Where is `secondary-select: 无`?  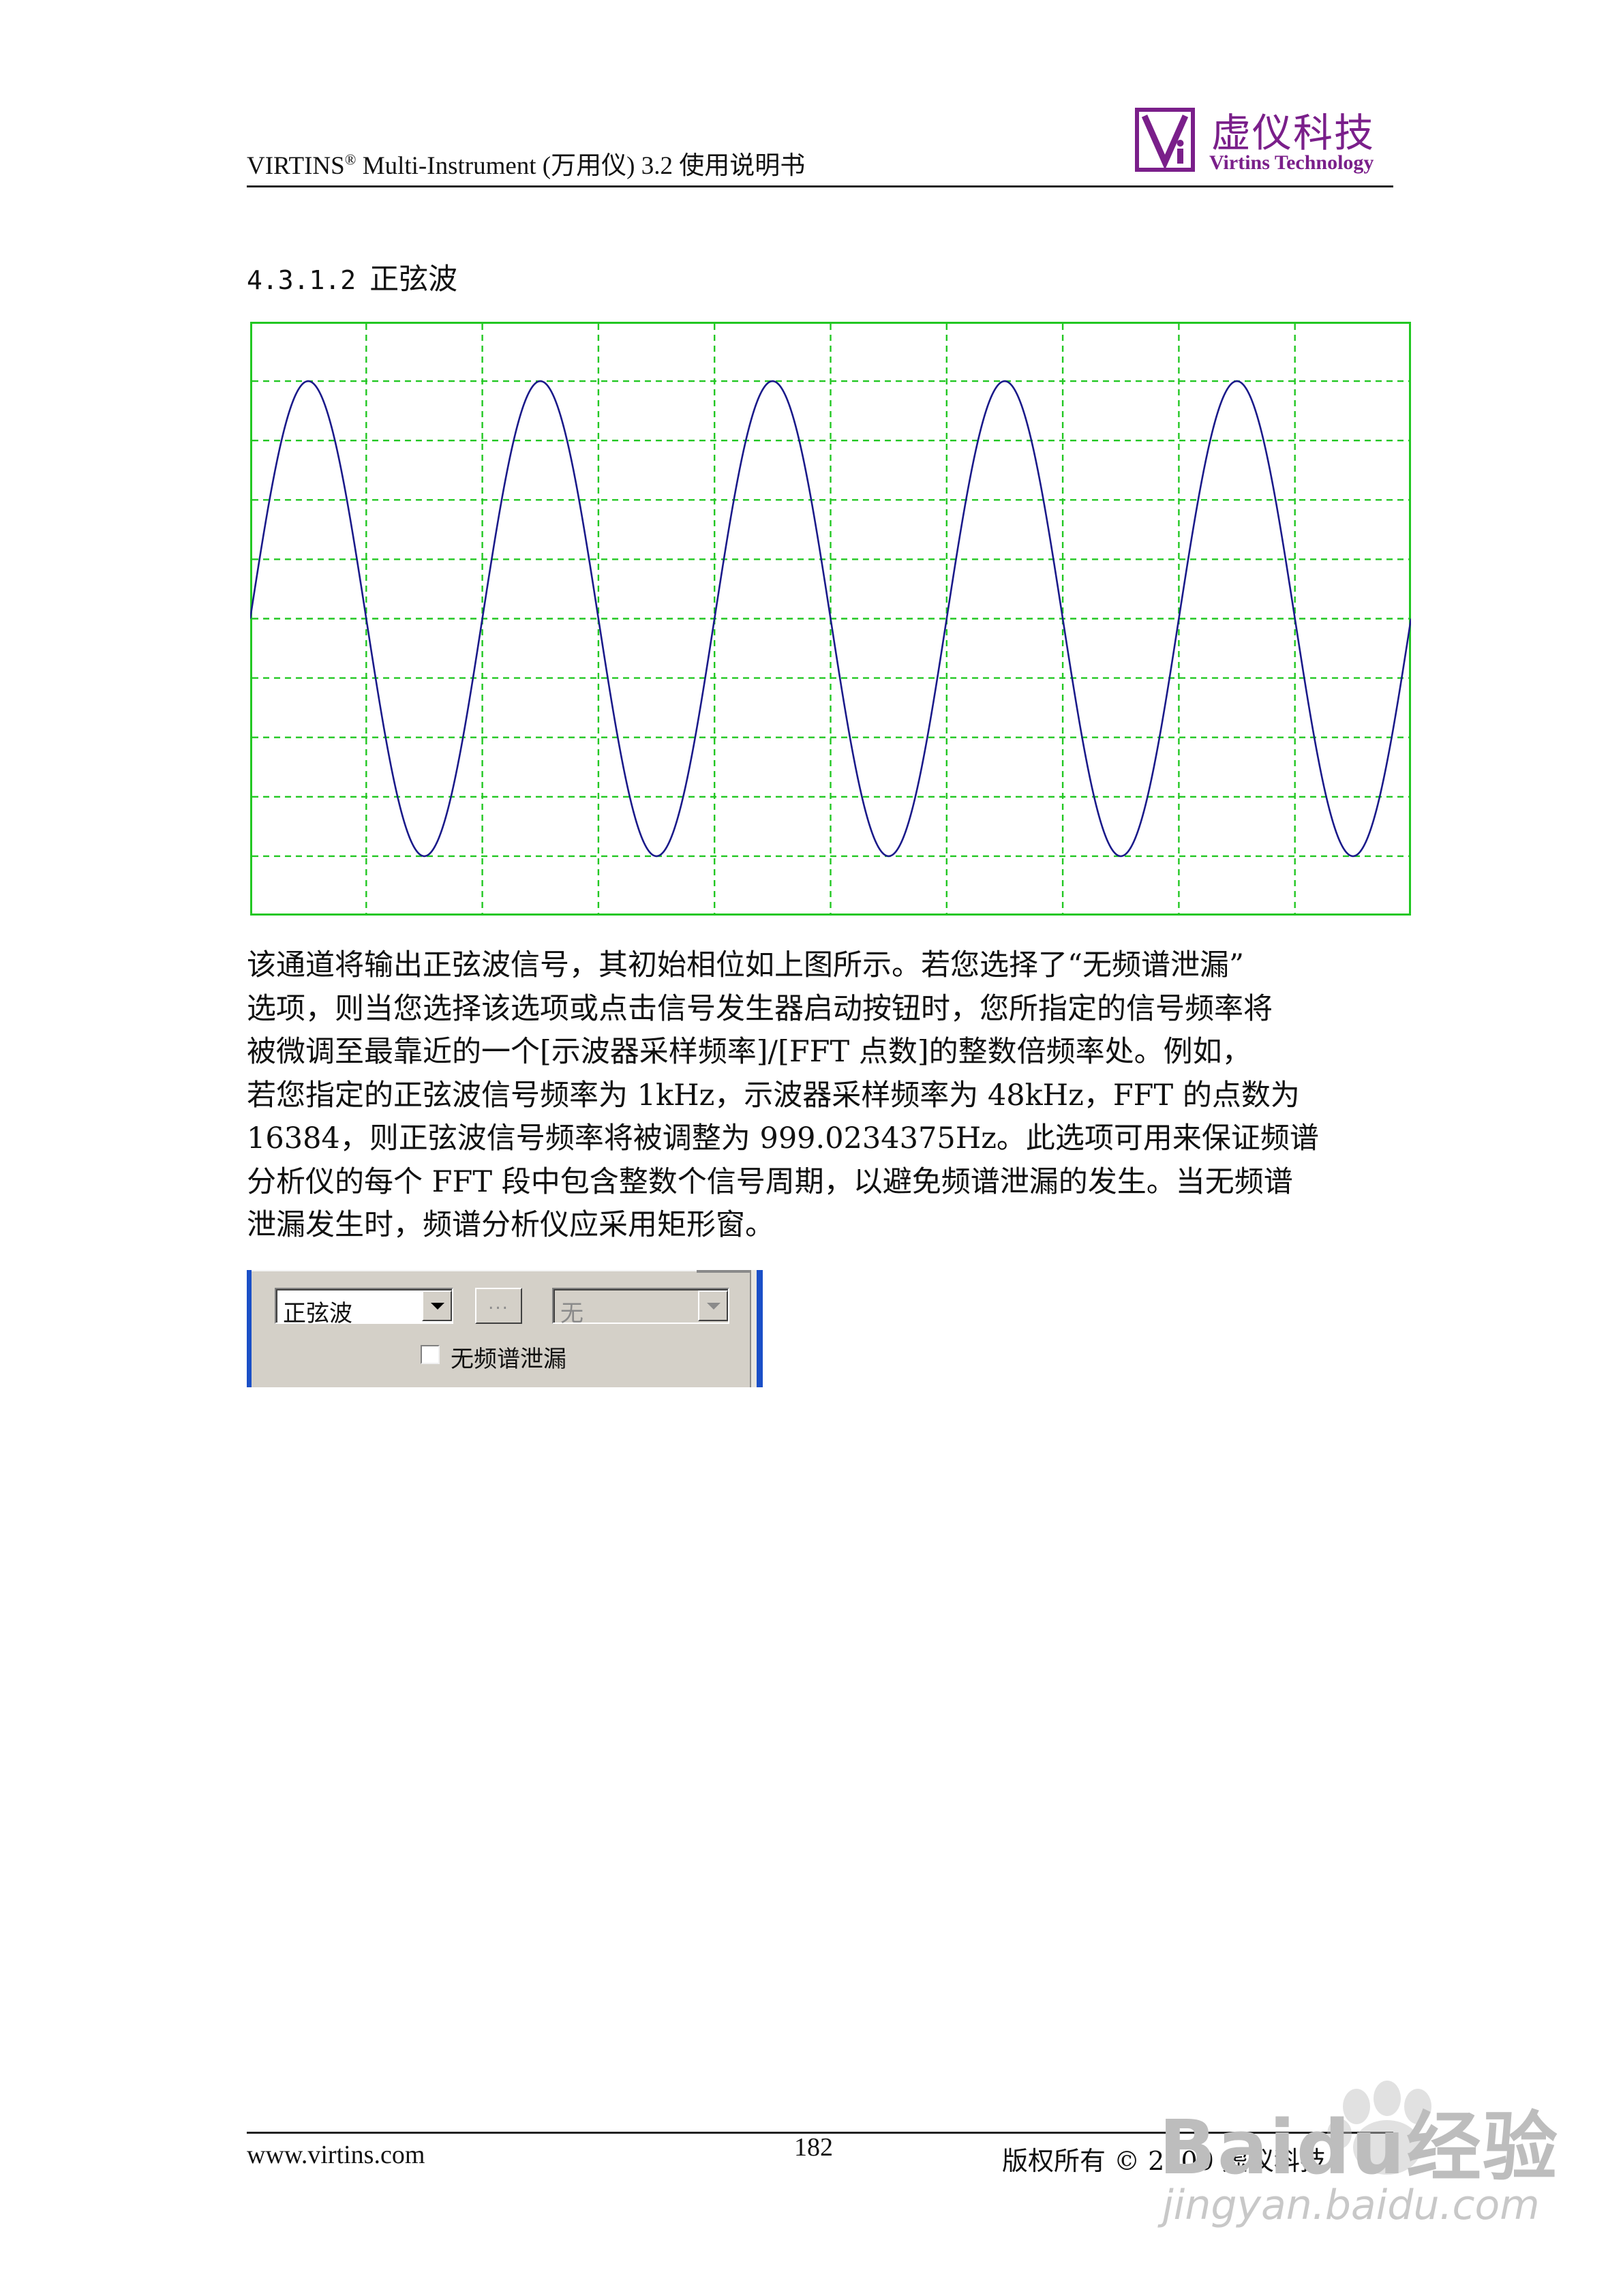
secondary-select: 无 is located at coordinates (641, 1307).